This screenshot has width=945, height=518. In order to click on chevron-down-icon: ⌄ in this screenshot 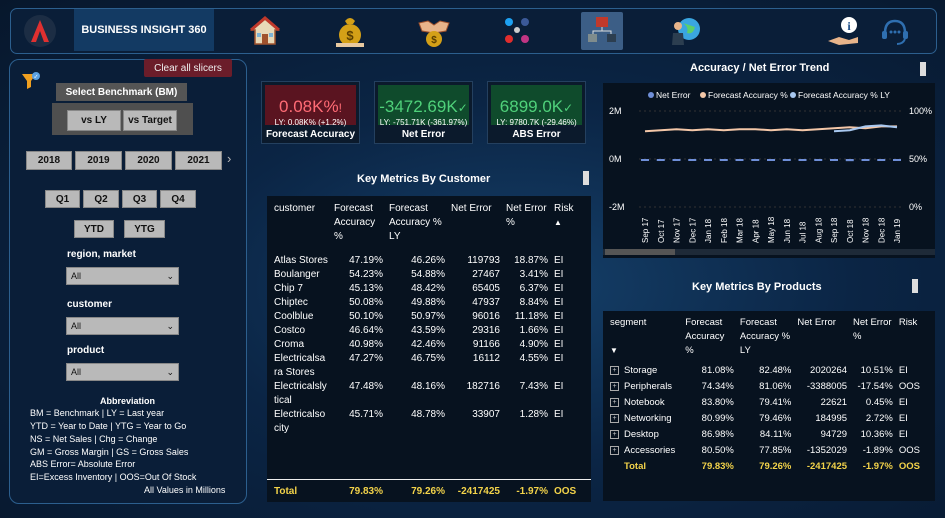, I will do `click(170, 275)`.